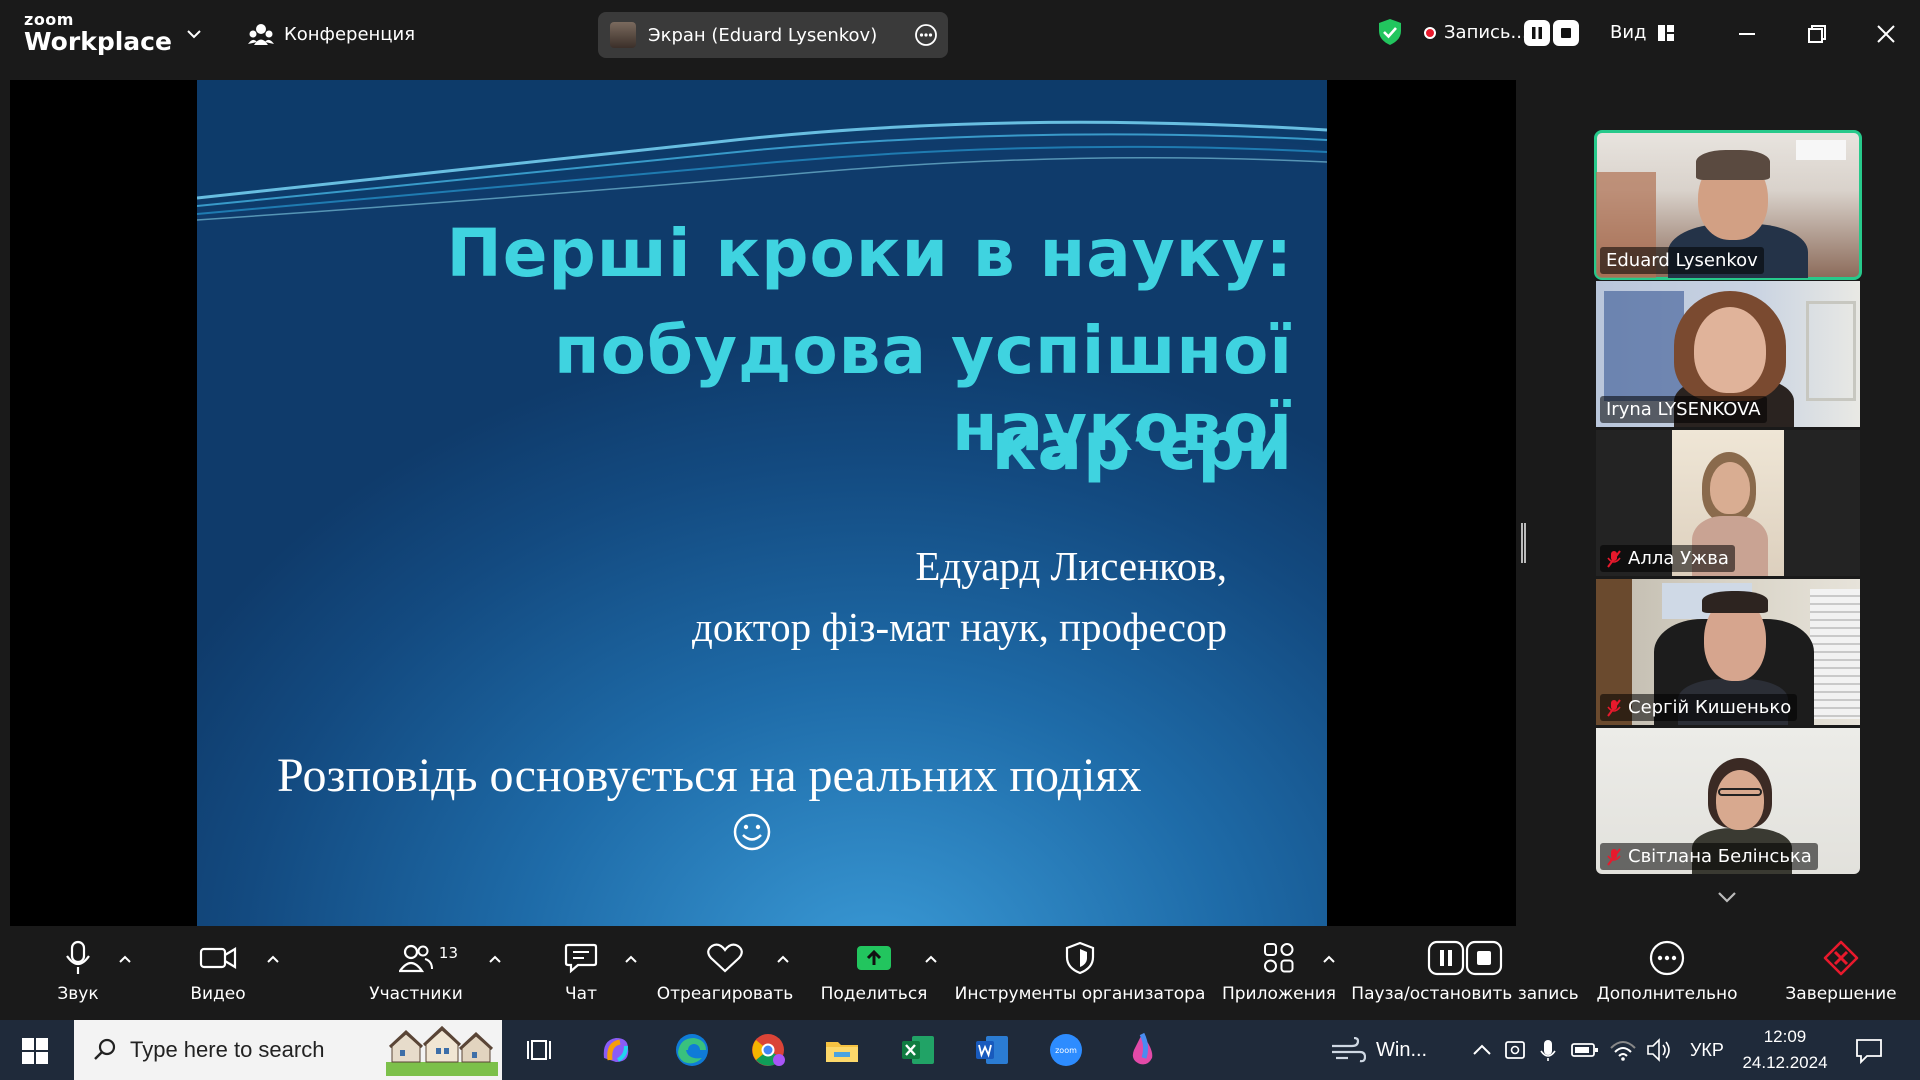 The width and height of the screenshot is (1920, 1080). What do you see at coordinates (35, 1051) in the screenshot?
I see `windows-start-icon` at bounding box center [35, 1051].